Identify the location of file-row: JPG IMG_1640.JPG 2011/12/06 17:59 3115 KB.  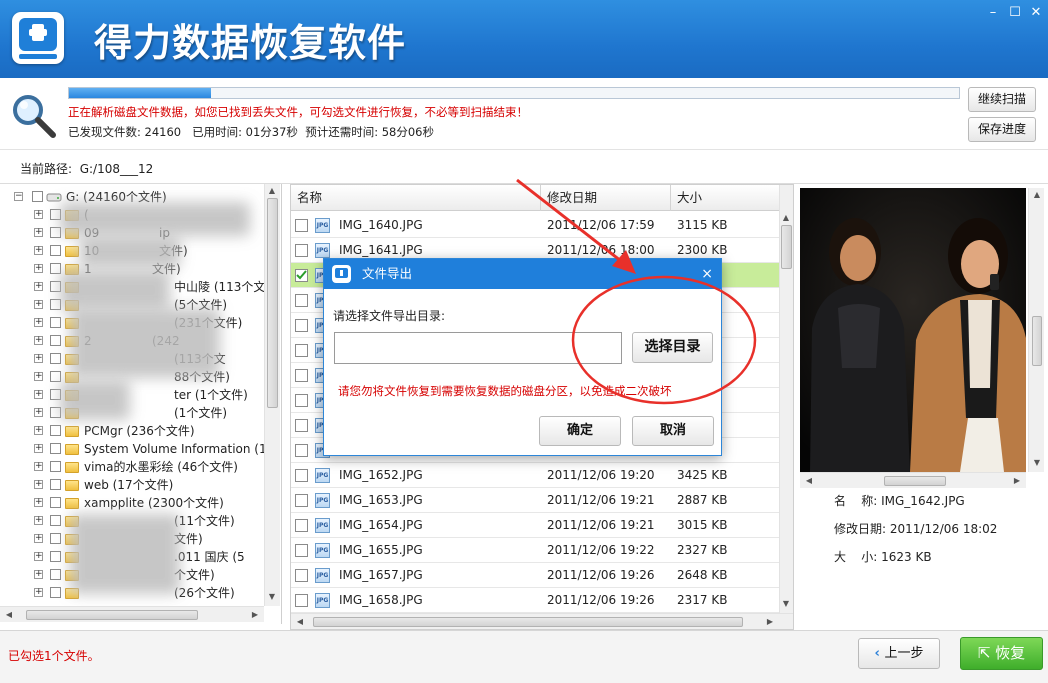
(535, 225).